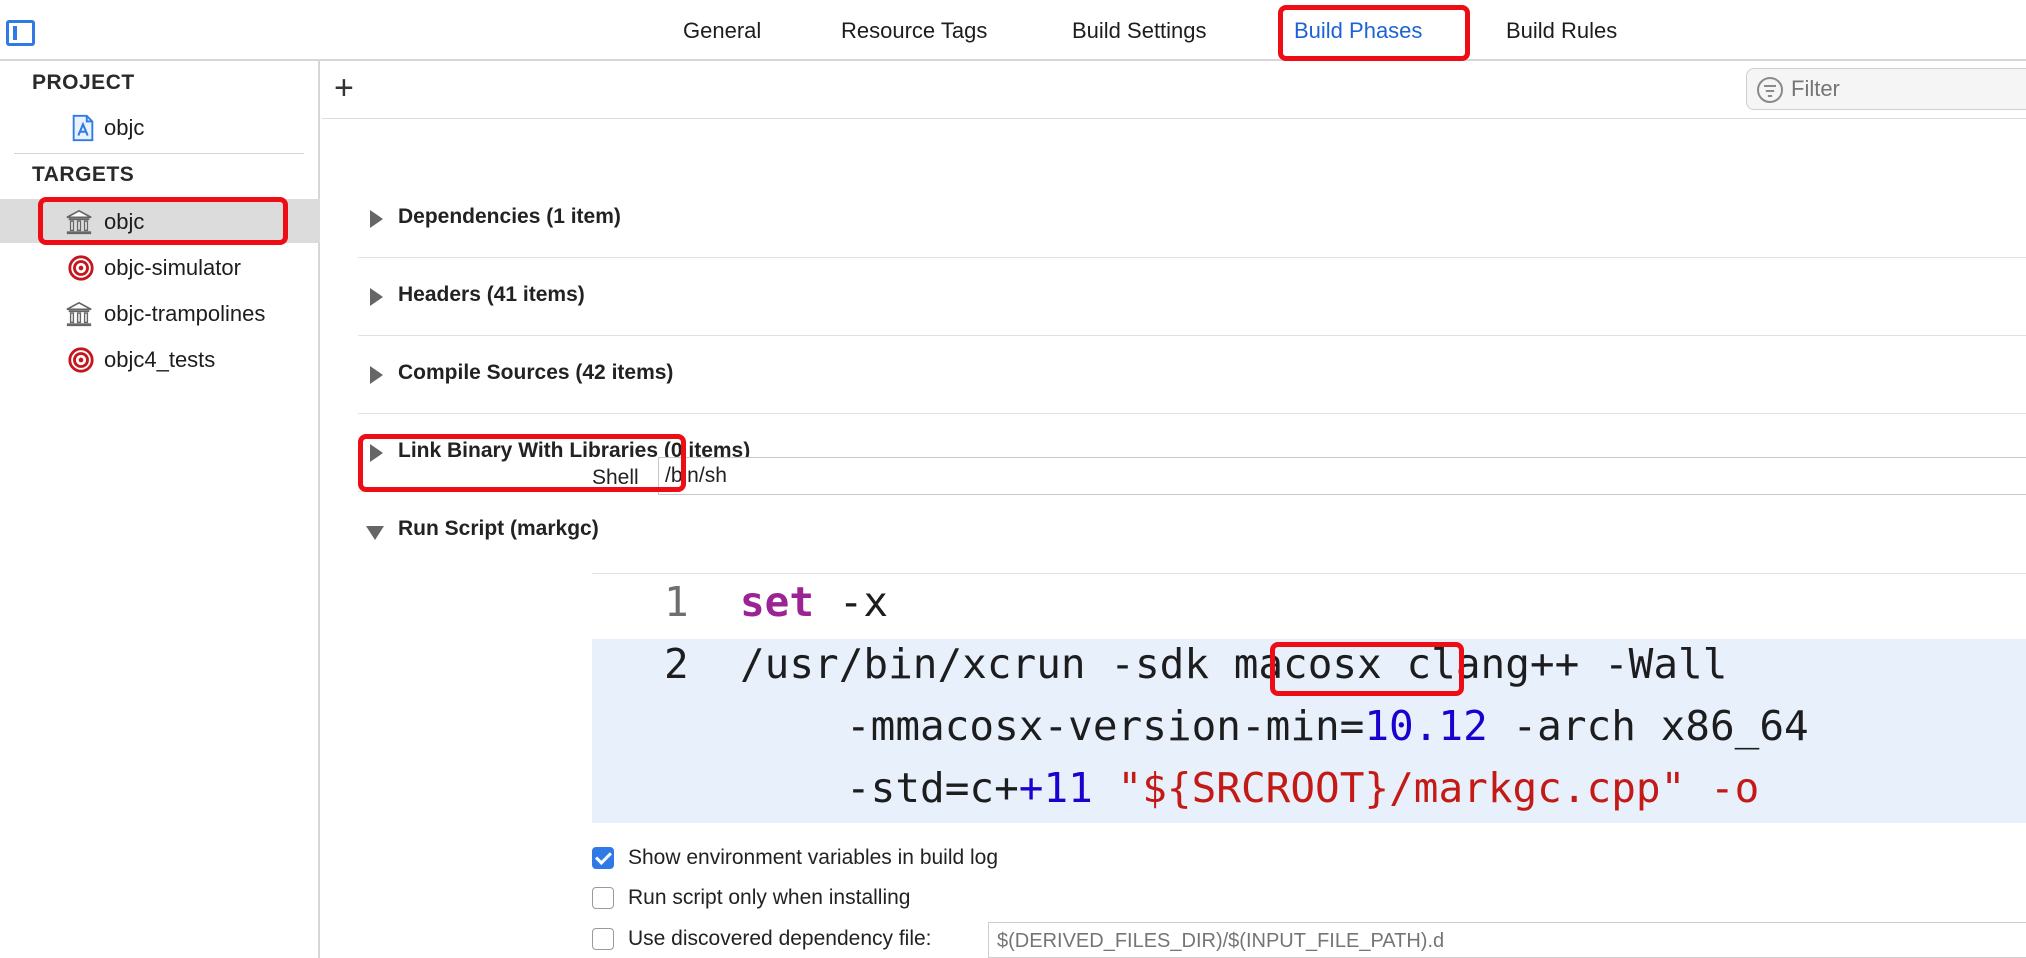 This screenshot has width=2026, height=958. I want to click on project-navigator: PROJECT objc TARGETS objc objc-simulator, so click(160, 509).